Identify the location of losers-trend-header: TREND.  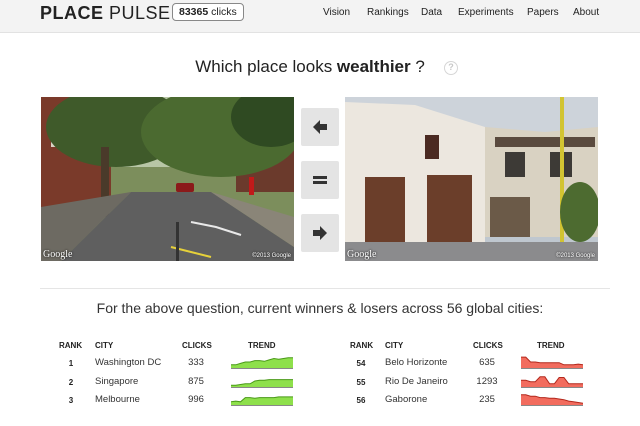
(551, 345).